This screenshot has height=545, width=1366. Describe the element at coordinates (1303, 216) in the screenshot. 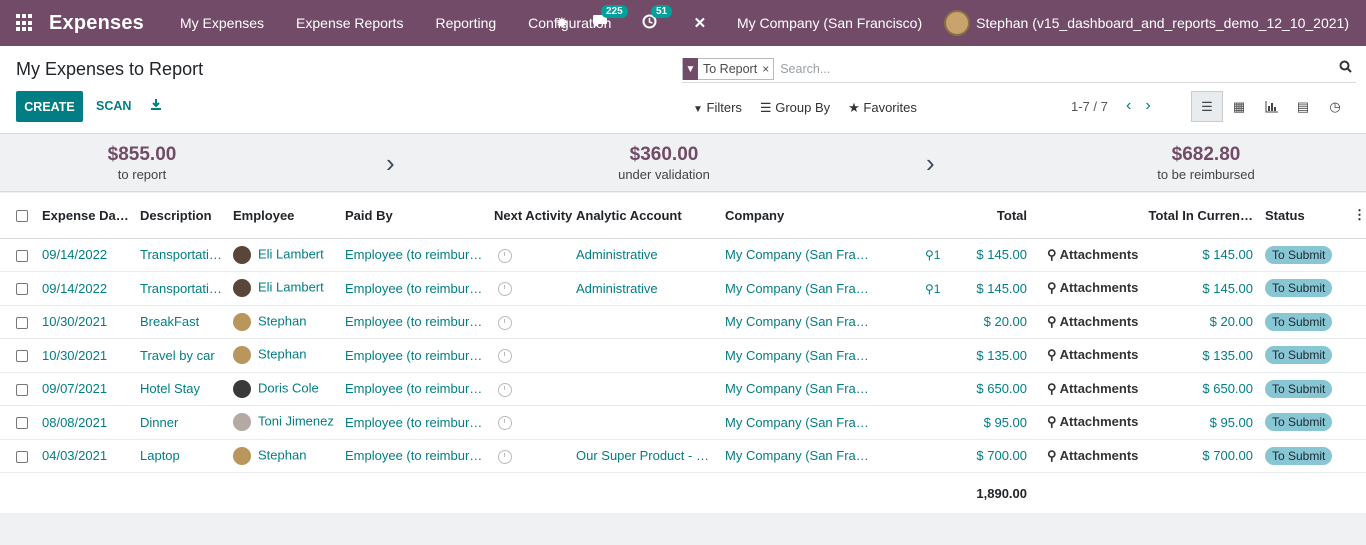

I see `col-status: Status` at that location.